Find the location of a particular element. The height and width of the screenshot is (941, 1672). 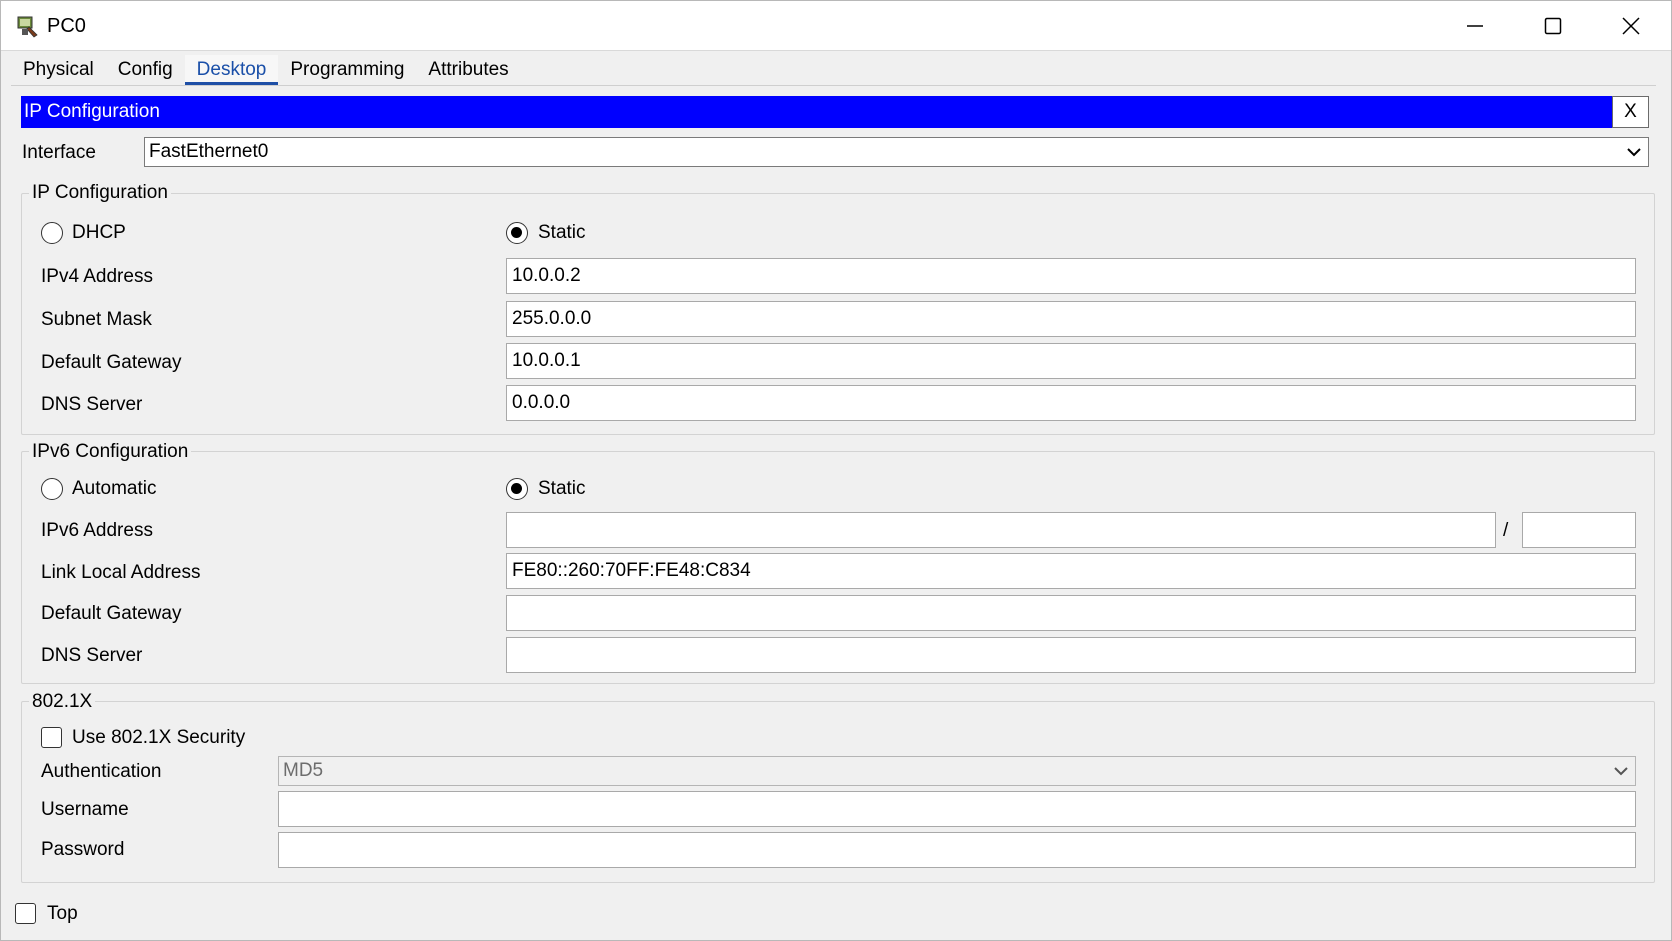

ipv4-legend: IP Configuration is located at coordinates (100, 193).